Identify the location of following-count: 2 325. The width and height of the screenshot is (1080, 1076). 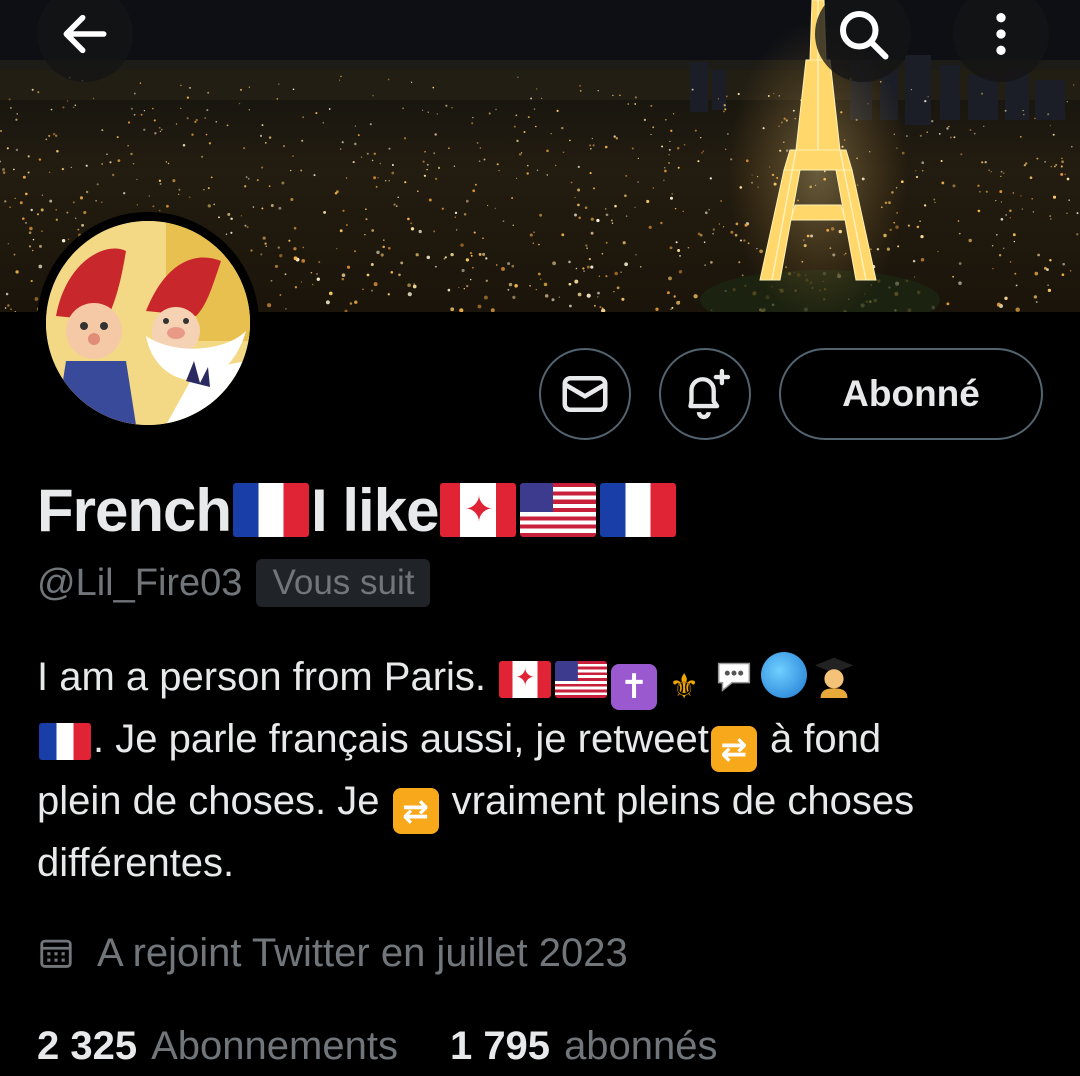
(87, 1045).